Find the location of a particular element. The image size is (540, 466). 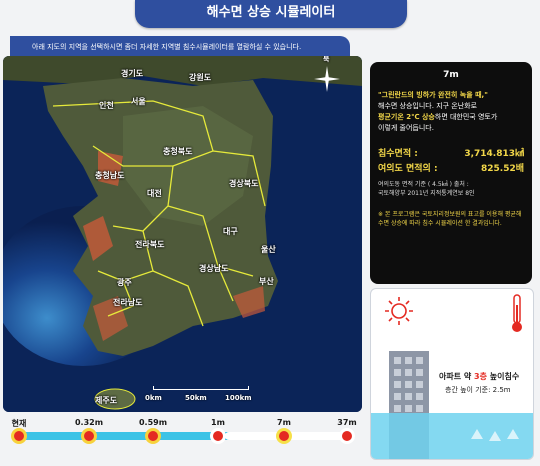

flood-caption-pre: 아파트 약 is located at coordinates (457, 376).